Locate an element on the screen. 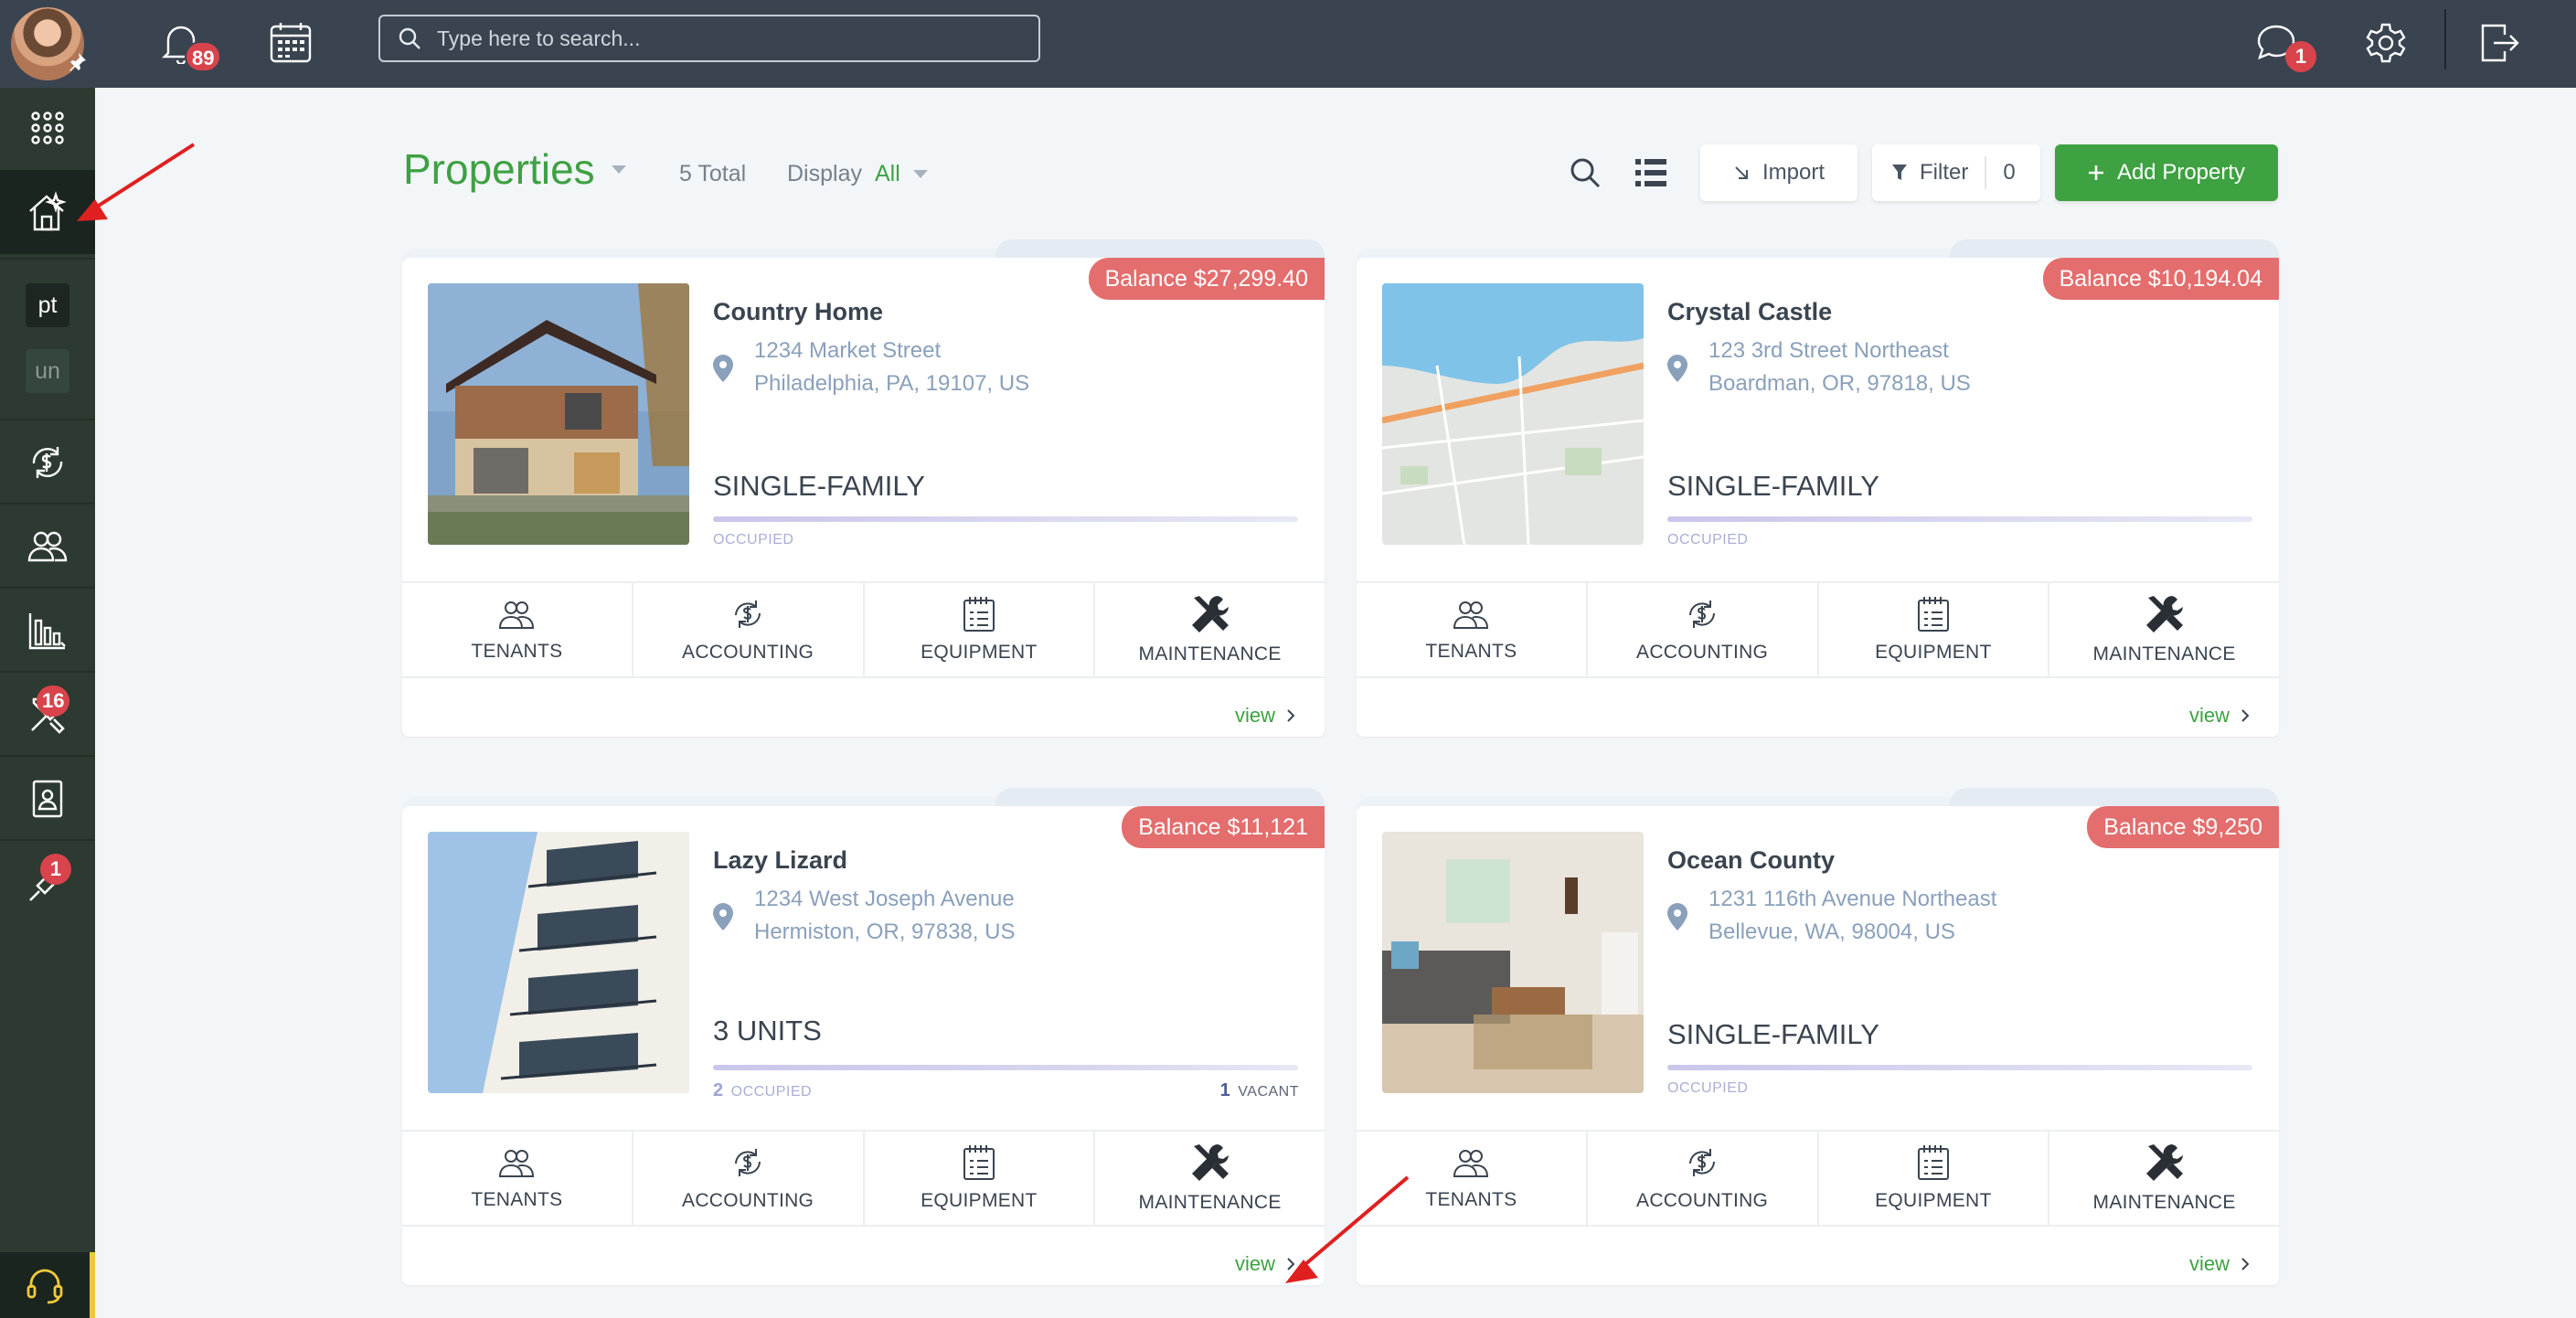  sidebar-item-maintenance: 16 is located at coordinates (47, 715).